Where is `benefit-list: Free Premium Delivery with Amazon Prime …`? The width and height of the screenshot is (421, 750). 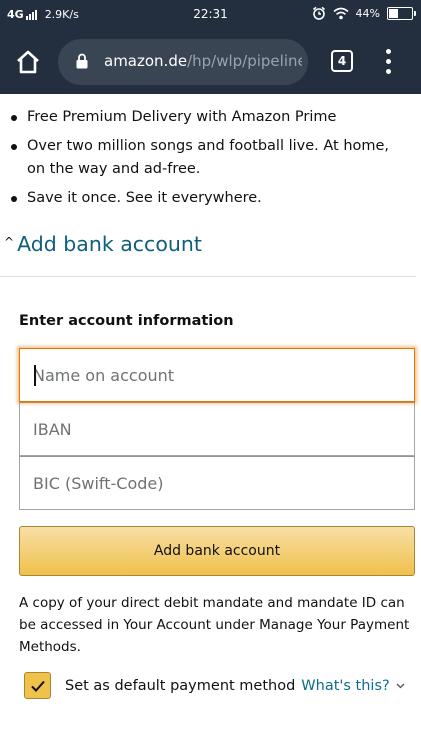 benefit-list: Free Premium Delivery with Amazon Prime … is located at coordinates (210, 161).